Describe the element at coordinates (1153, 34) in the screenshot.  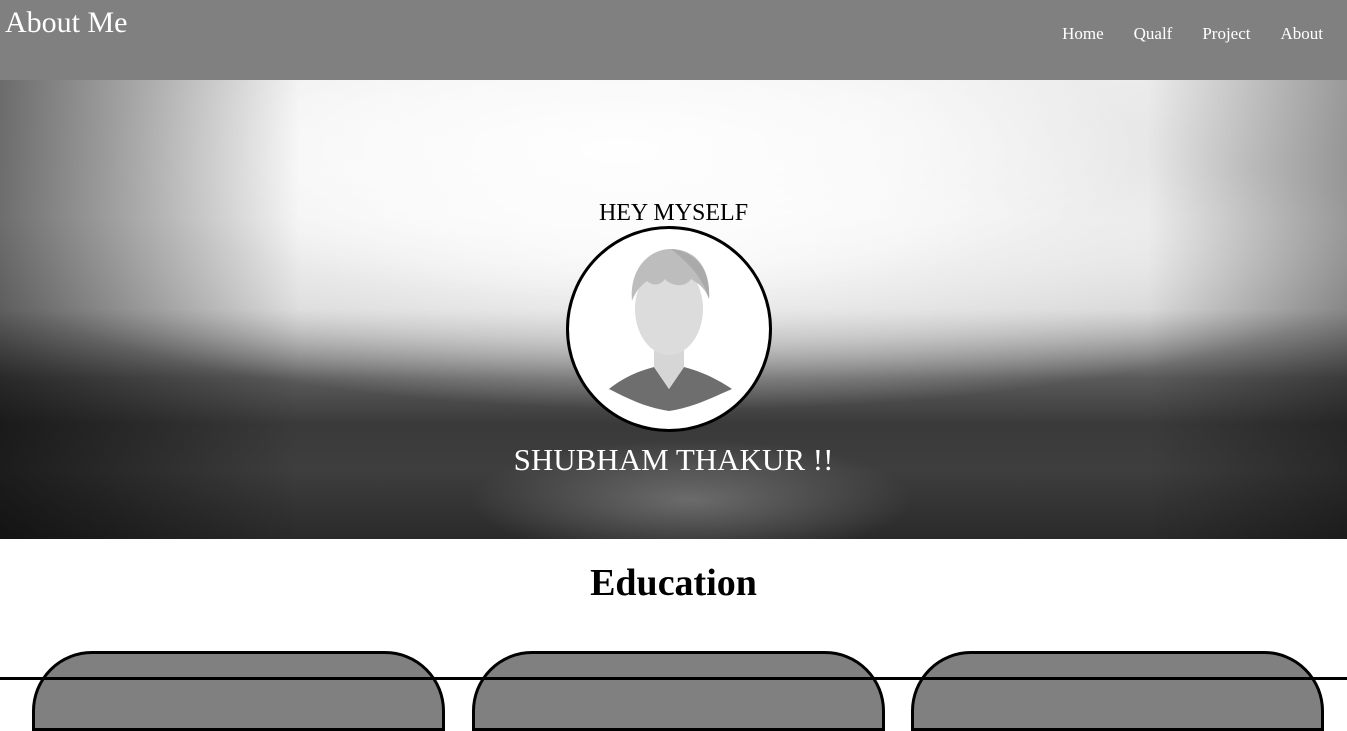
I see `nav-qualf-link: Qualf` at that location.